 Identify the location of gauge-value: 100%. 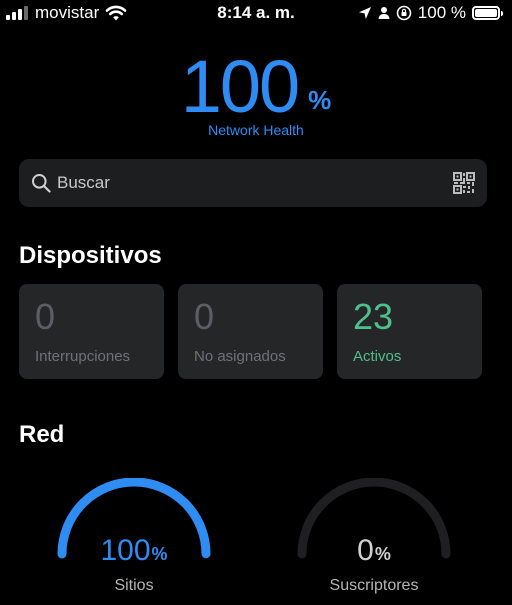
(134, 550).